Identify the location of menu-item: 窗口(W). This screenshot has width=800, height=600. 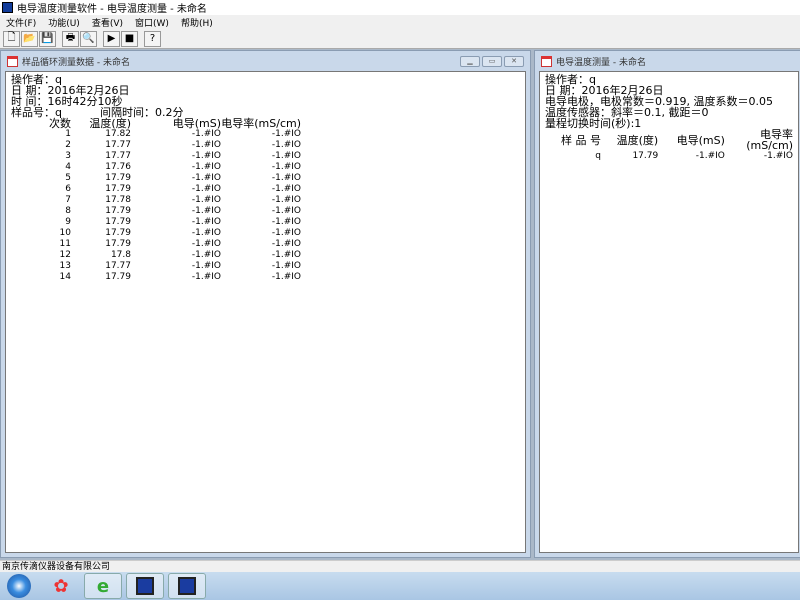
(152, 22).